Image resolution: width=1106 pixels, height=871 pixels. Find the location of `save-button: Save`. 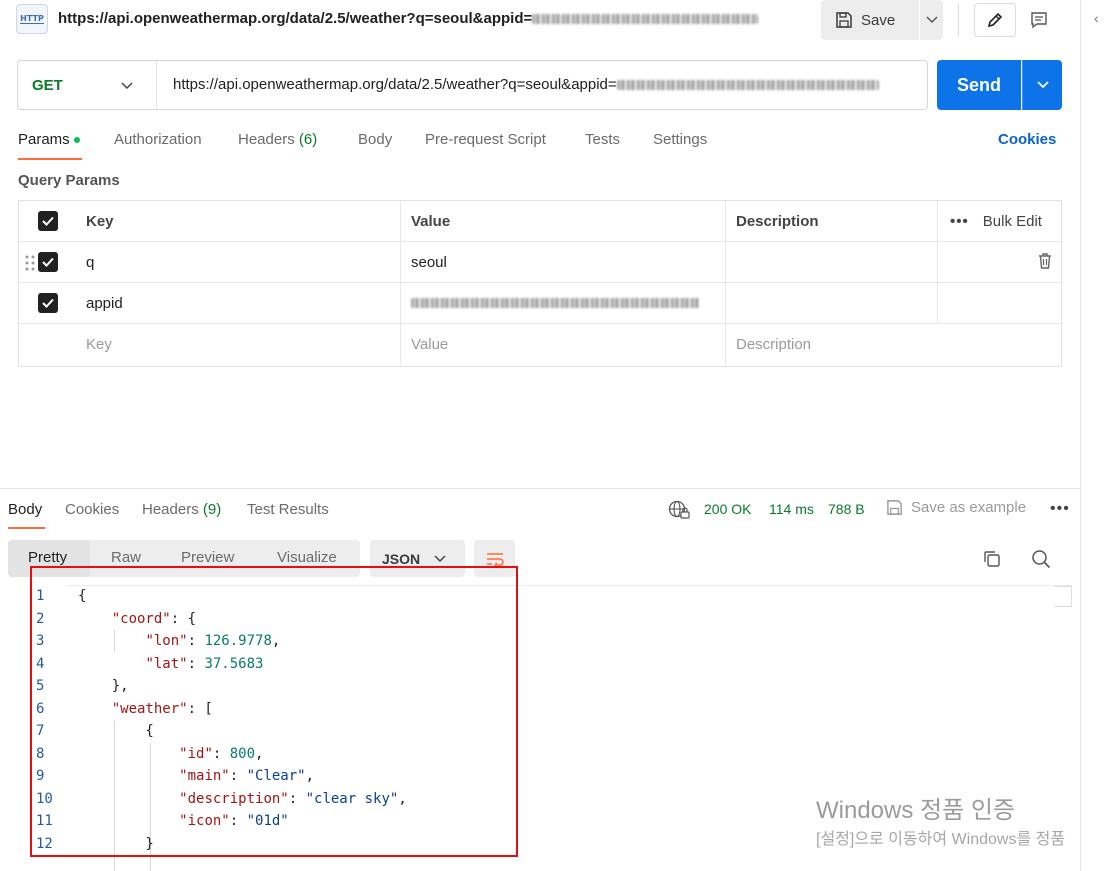

save-button: Save is located at coordinates (870, 20).